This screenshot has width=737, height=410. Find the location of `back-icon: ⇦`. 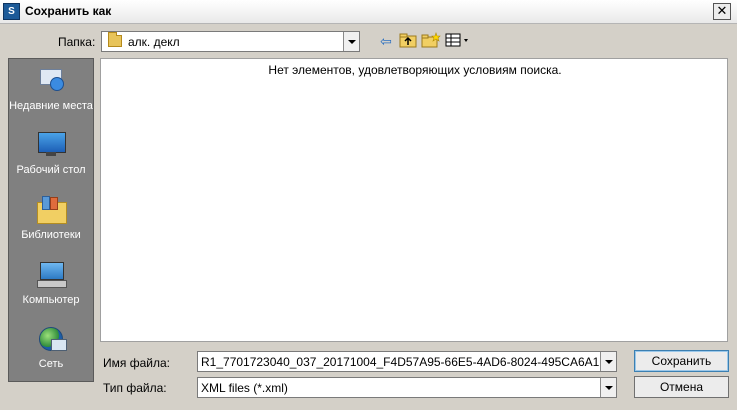

back-icon: ⇦ is located at coordinates (386, 41).